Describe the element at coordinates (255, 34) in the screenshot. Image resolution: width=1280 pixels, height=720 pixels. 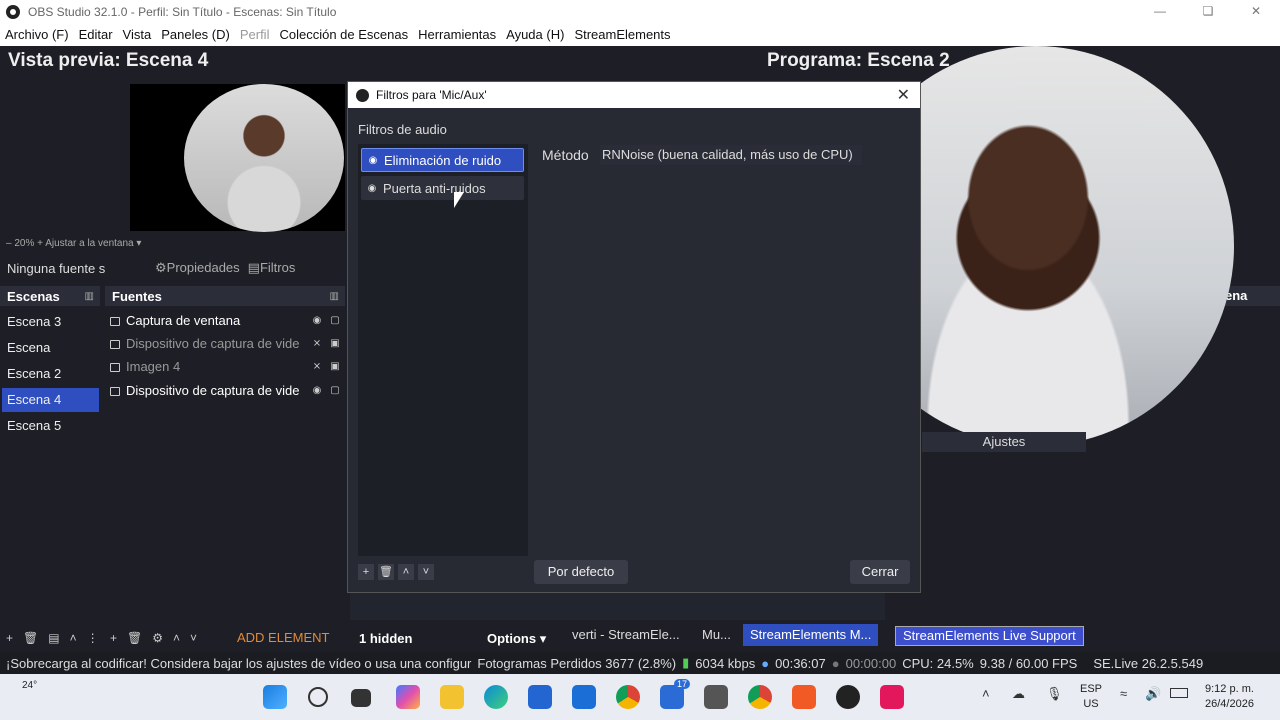
I see `menu-perfil: Perfil` at that location.